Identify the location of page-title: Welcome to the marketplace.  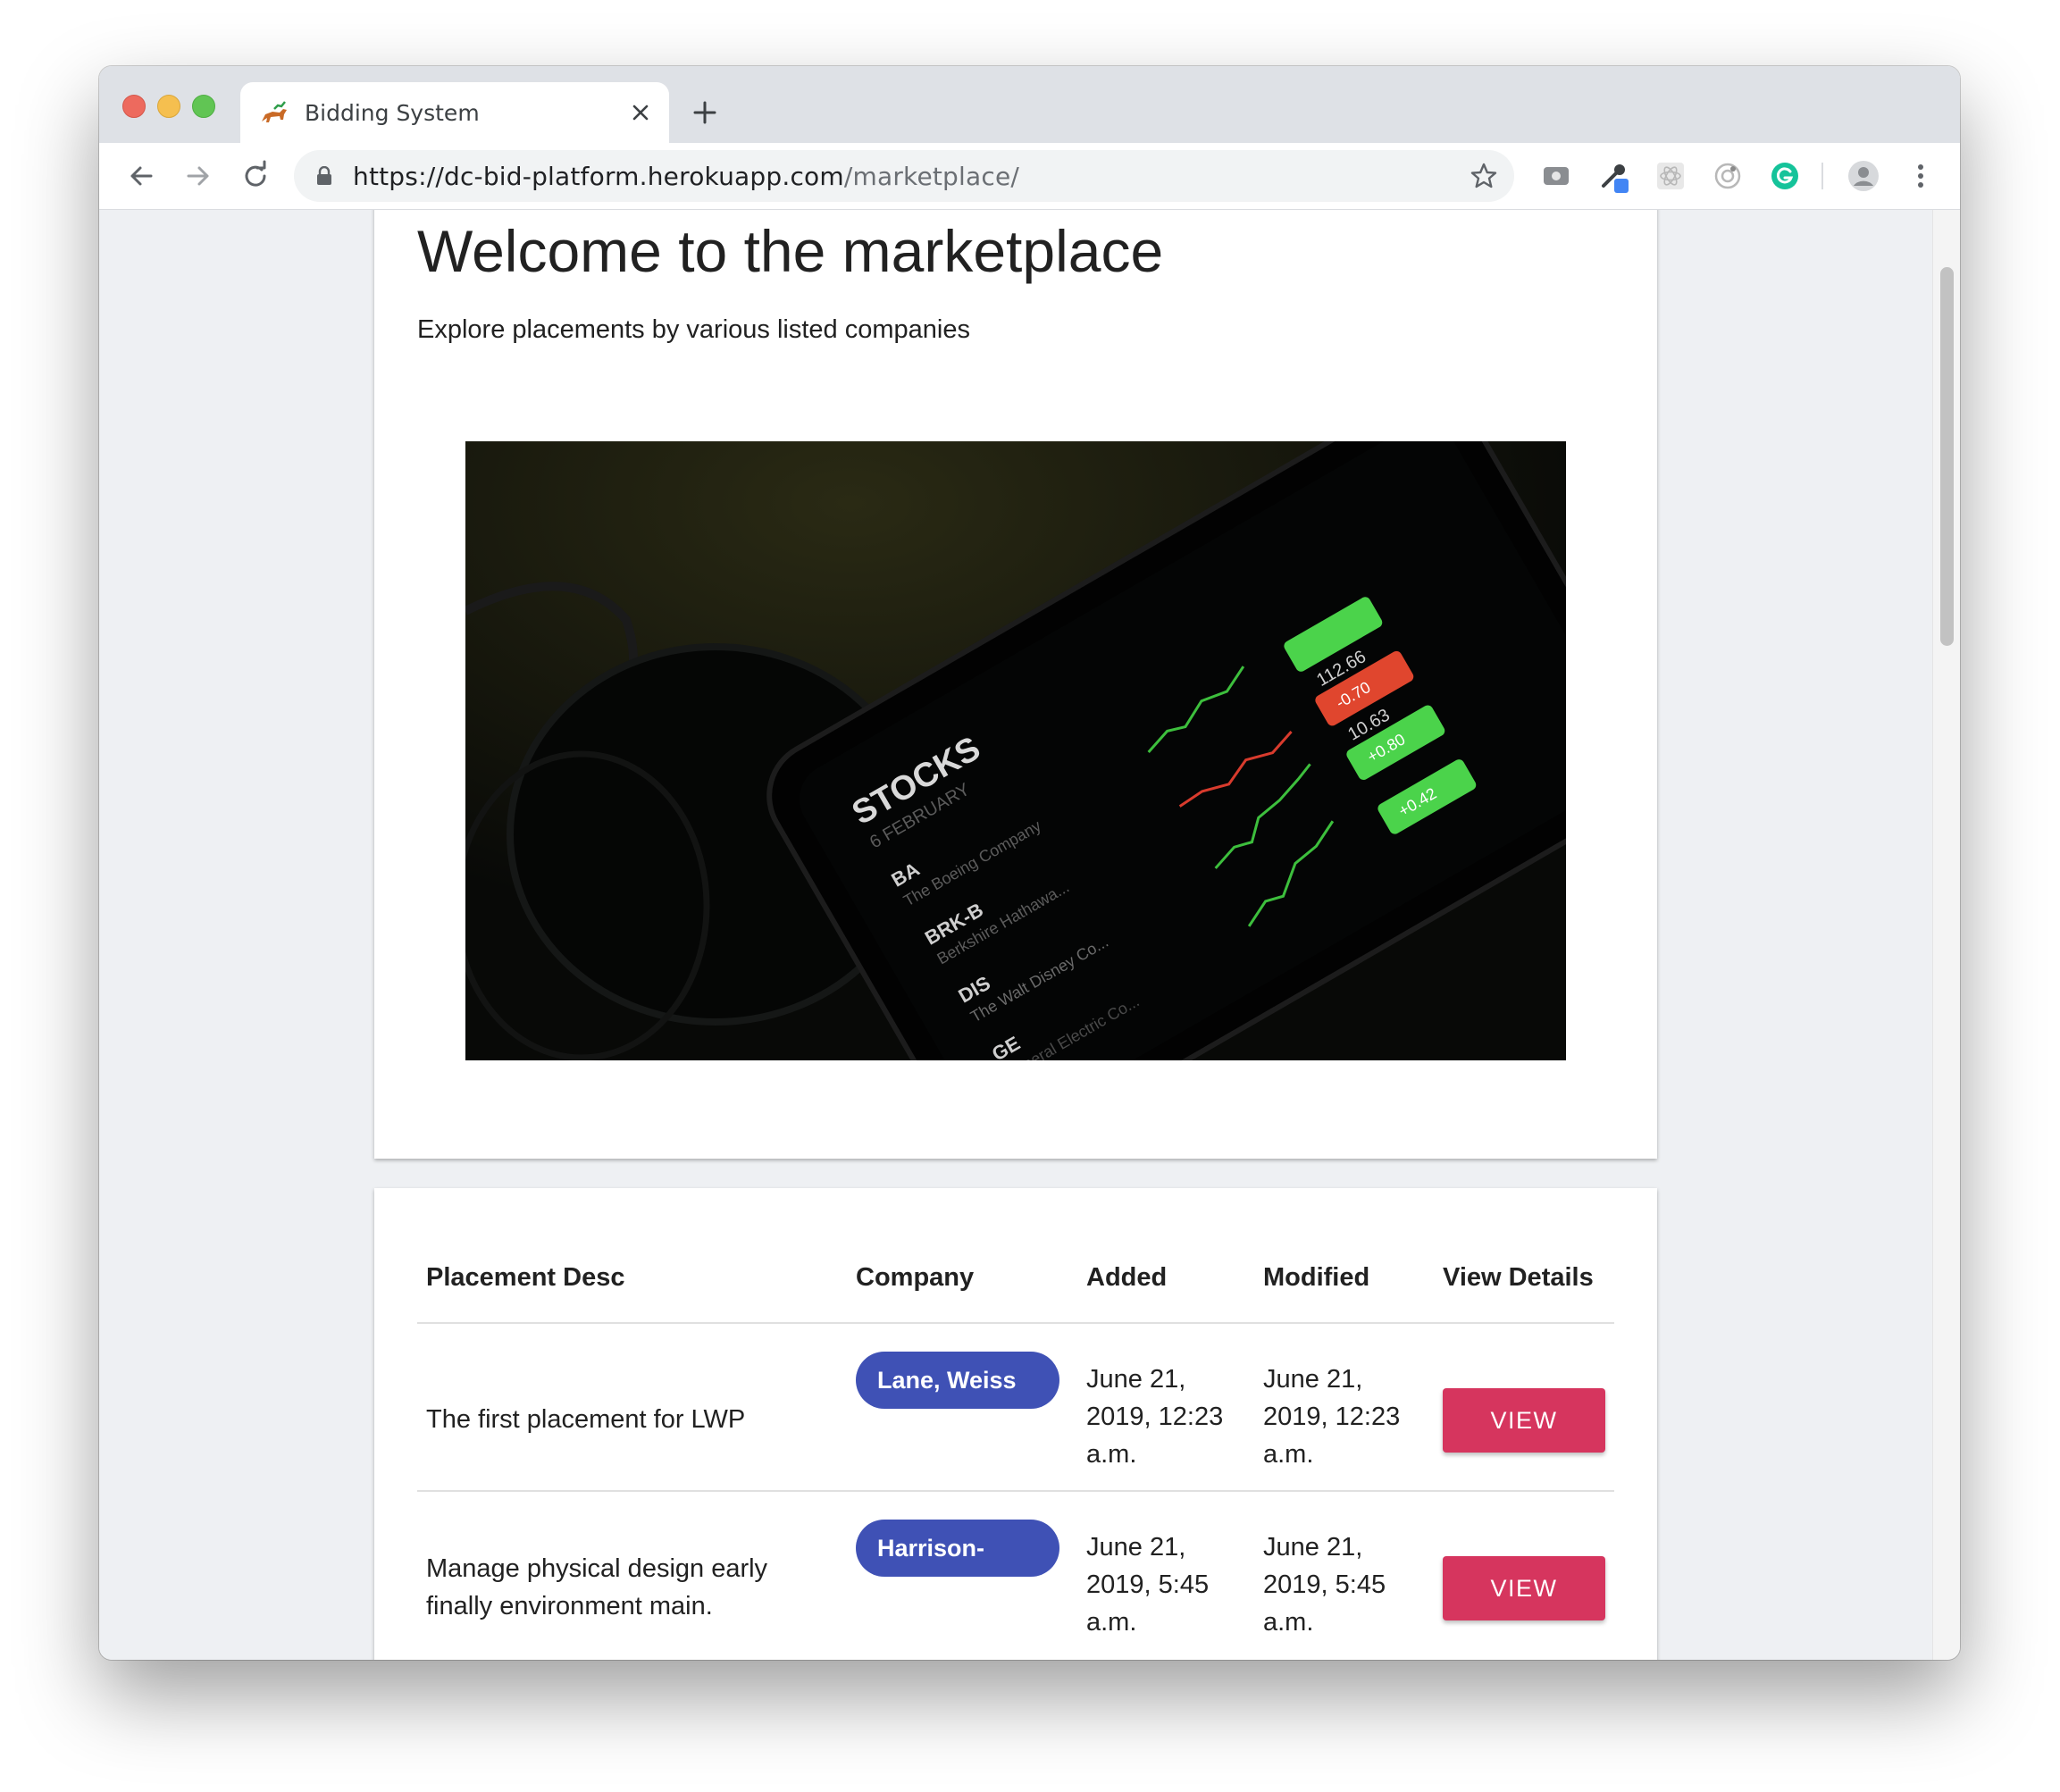
(791, 251).